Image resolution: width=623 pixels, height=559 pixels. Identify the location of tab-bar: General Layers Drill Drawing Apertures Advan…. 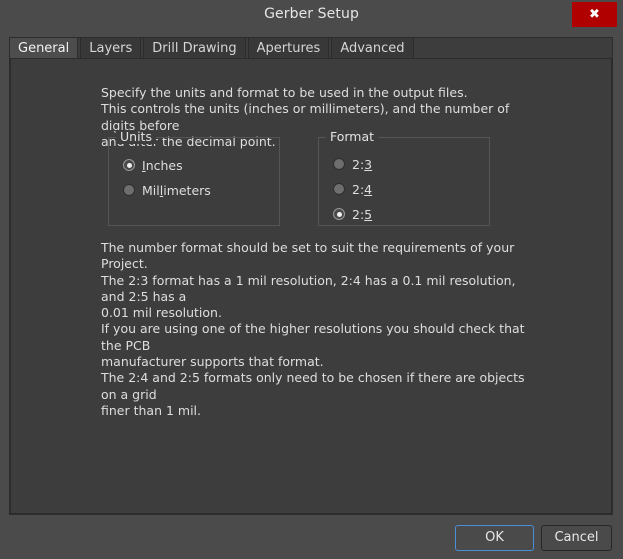
(212, 47).